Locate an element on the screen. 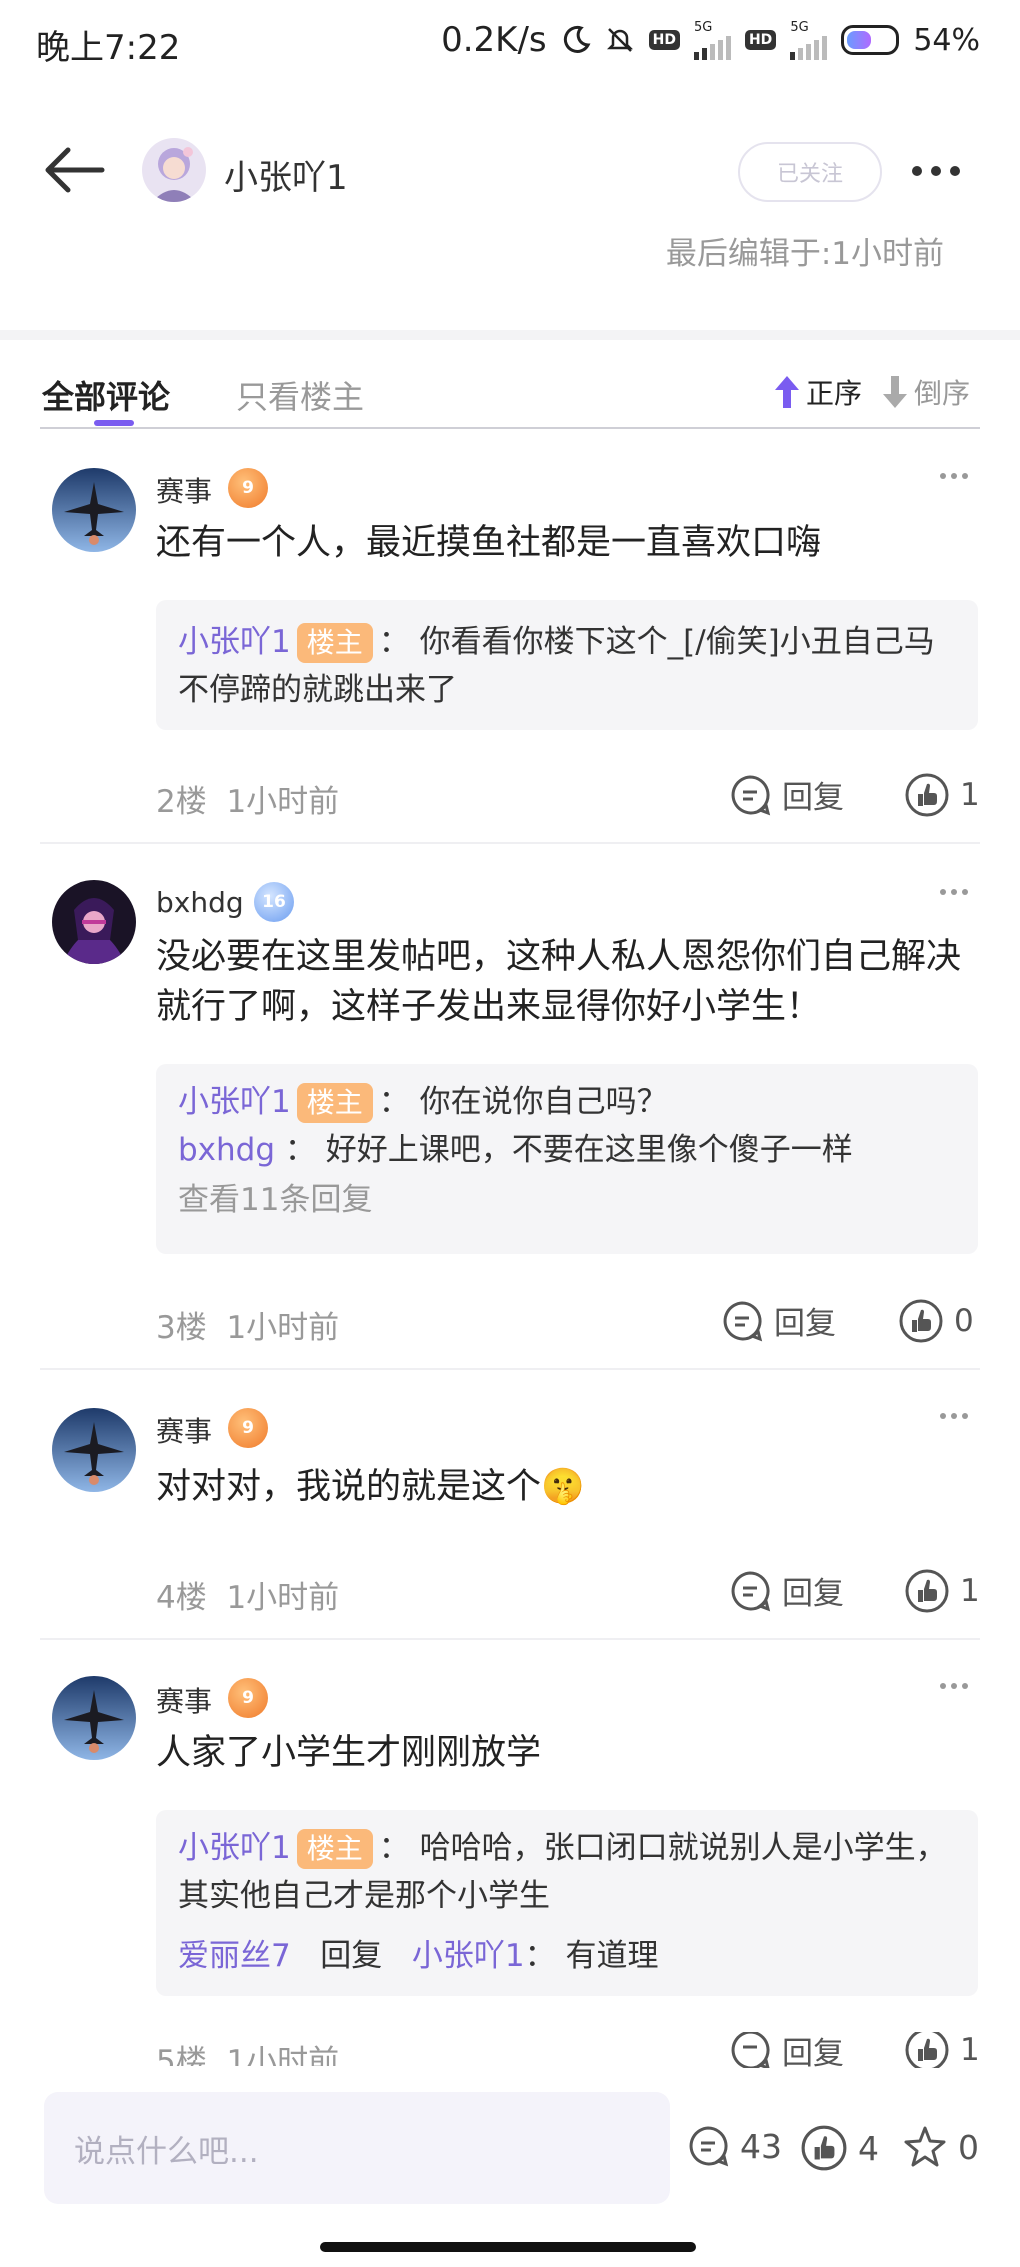 Image resolution: width=1020 pixels, height=2267 pixels. comment-floor-time: 3楼 1小时前 is located at coordinates (247, 1324).